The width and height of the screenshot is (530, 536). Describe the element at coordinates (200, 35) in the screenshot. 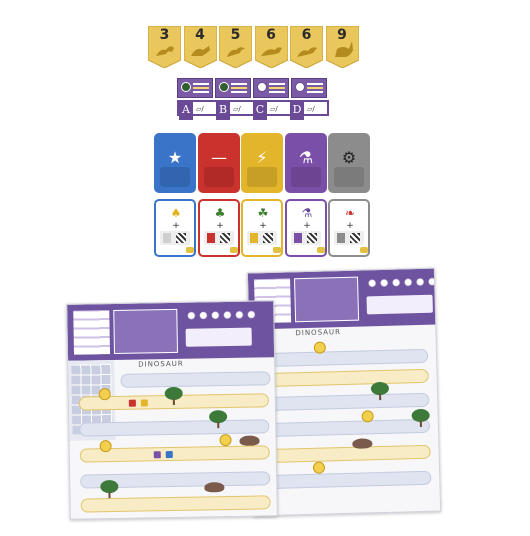

I see `banner-number: 4` at that location.